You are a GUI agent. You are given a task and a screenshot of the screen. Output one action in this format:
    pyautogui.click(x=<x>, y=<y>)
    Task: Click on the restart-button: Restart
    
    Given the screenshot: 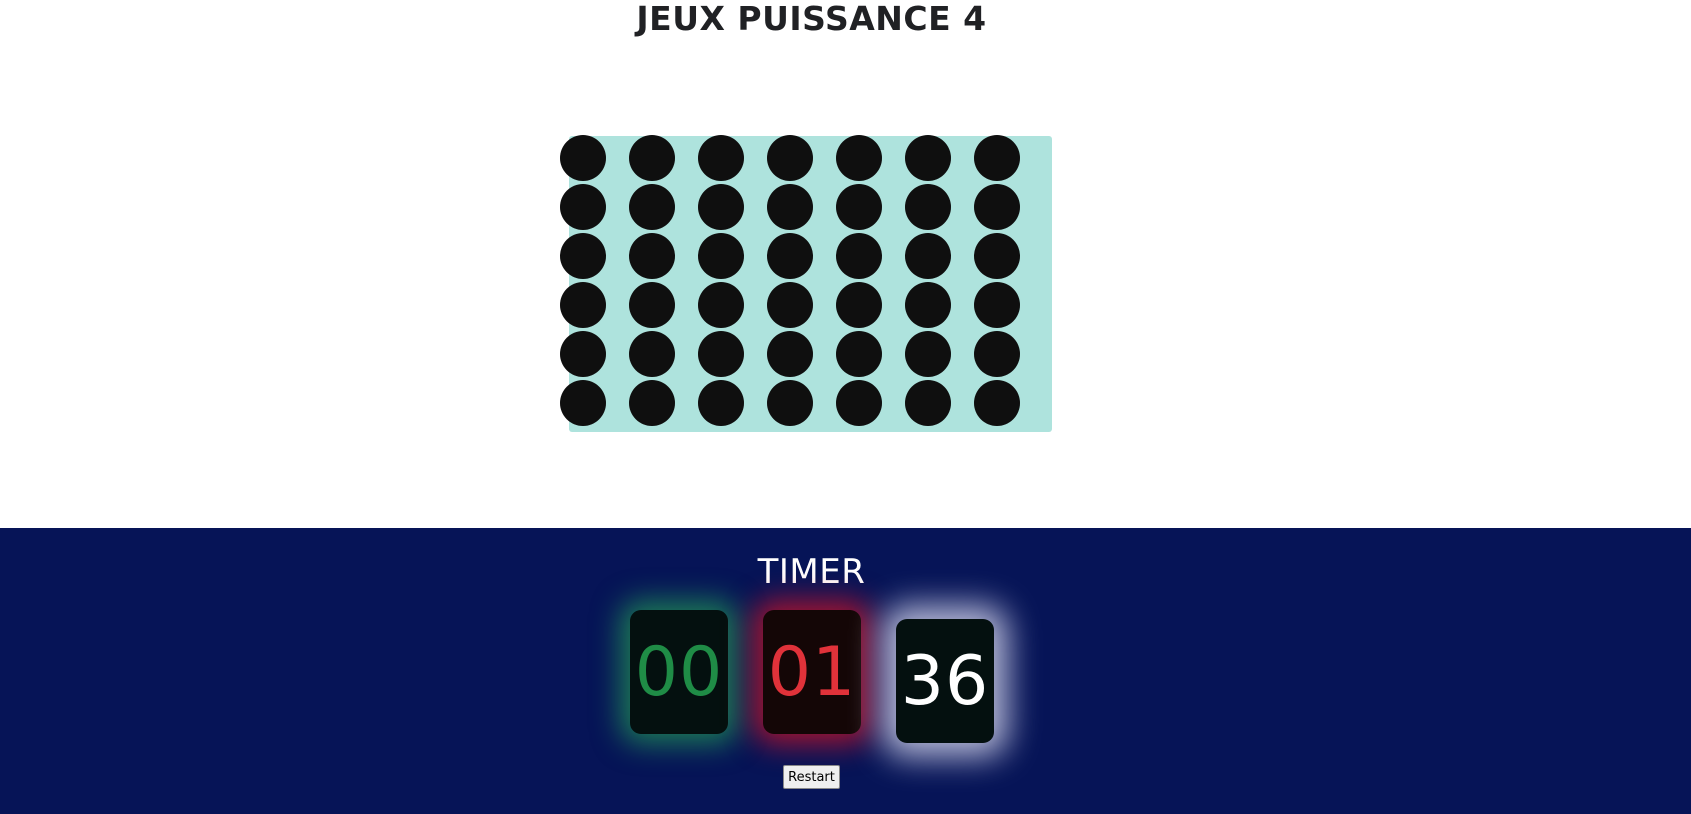 What is the action you would take?
    pyautogui.click(x=811, y=777)
    